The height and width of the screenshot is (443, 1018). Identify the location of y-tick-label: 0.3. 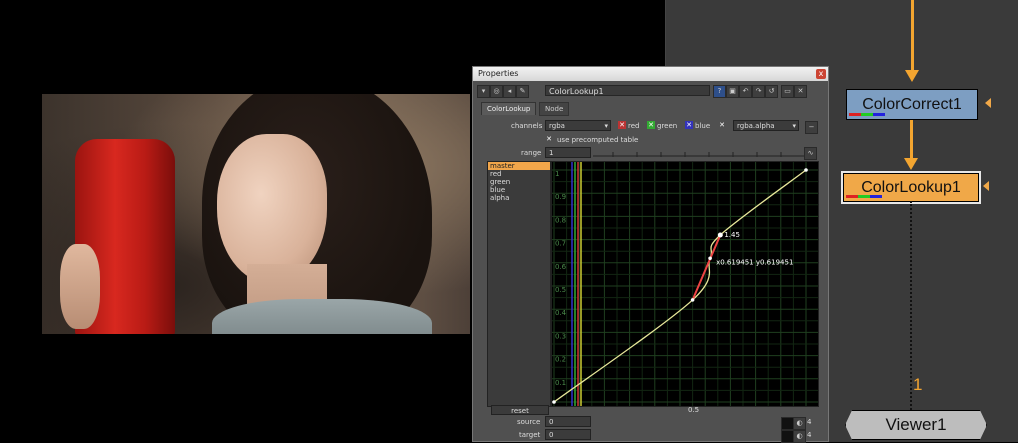
(560, 336).